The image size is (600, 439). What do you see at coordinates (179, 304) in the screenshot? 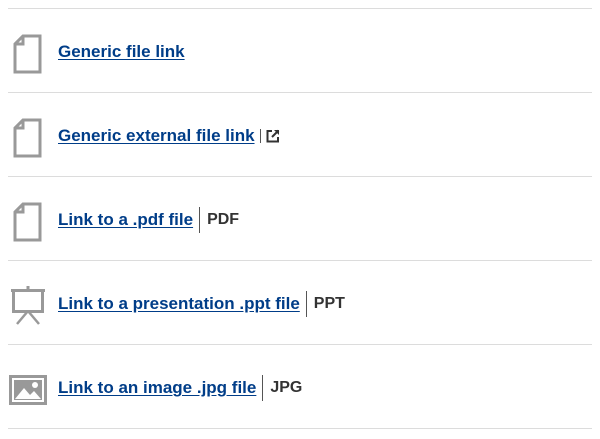
I see `presentation-file-link: Link to a presentation .ppt file` at bounding box center [179, 304].